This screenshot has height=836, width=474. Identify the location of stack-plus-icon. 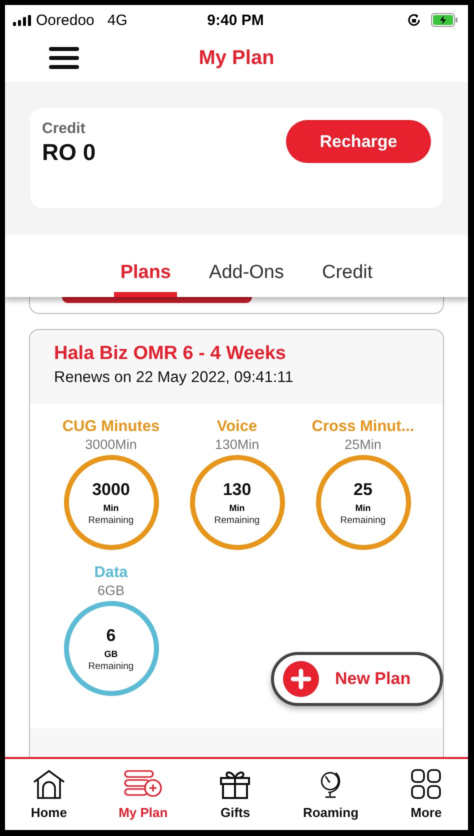
(143, 784).